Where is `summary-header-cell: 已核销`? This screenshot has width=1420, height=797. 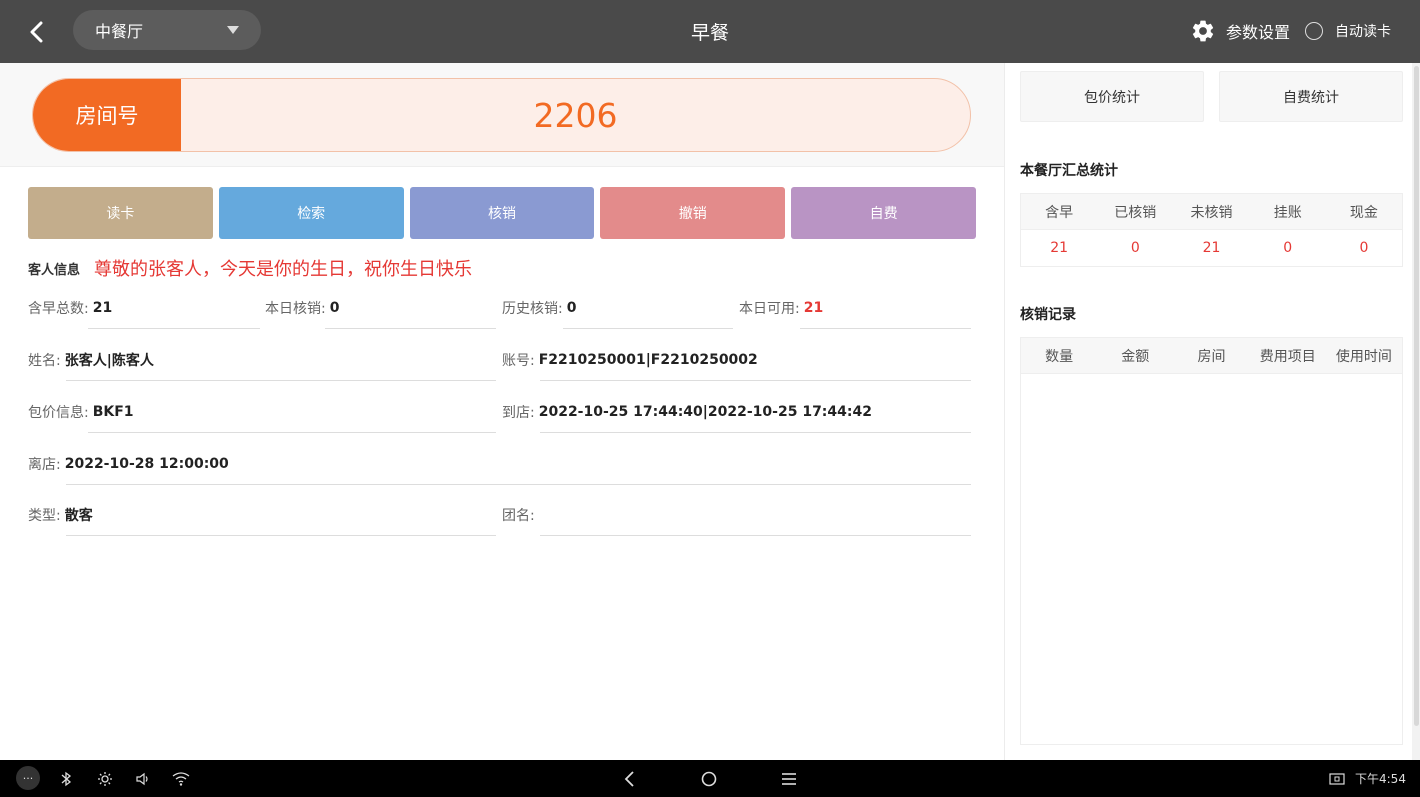 summary-header-cell: 已核销 is located at coordinates (1135, 212).